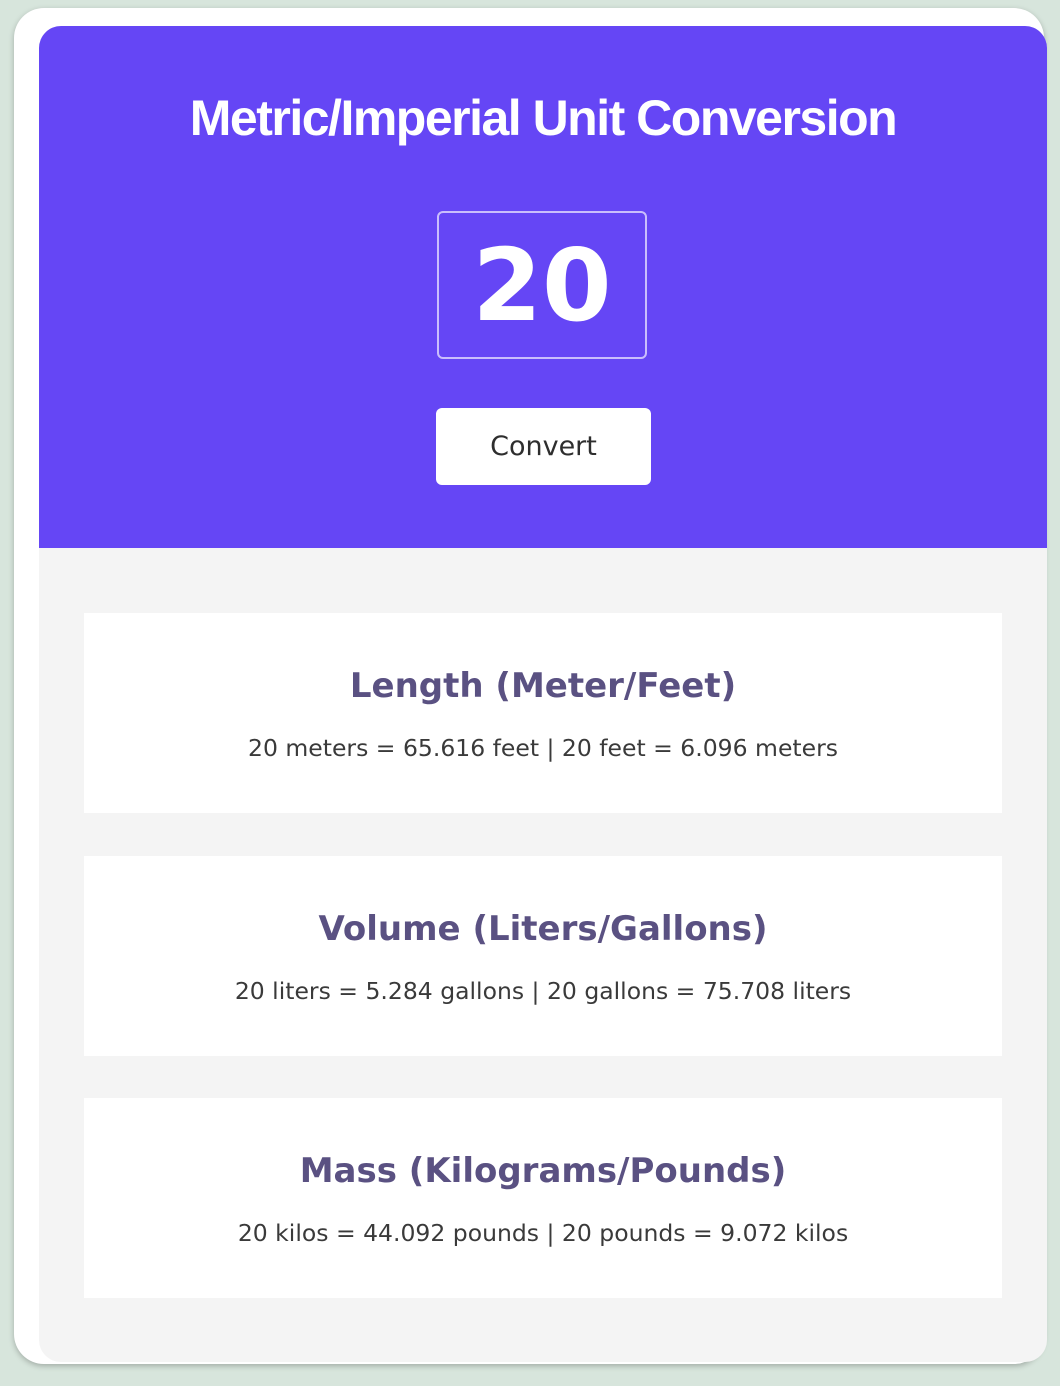 This screenshot has width=1060, height=1386. I want to click on value-input, so click(542, 285).